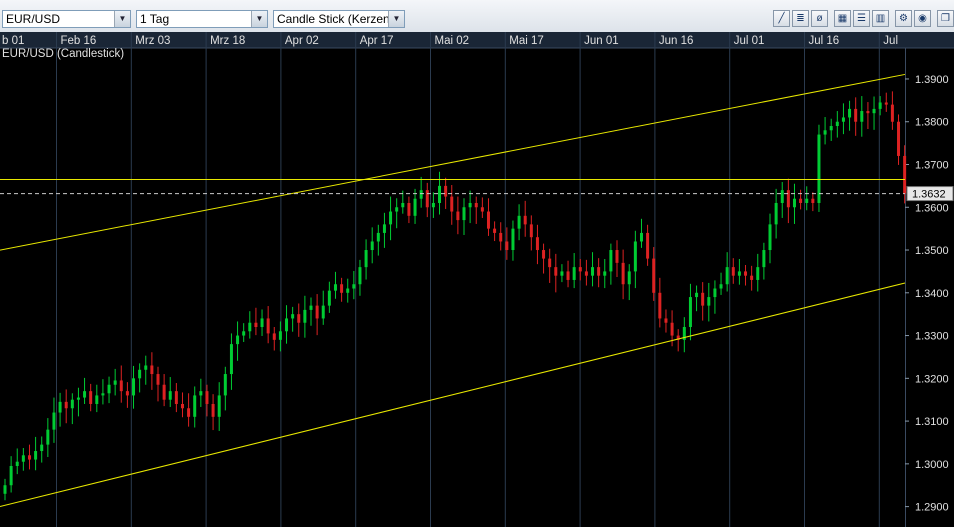 The image size is (954, 527). What do you see at coordinates (932, 337) in the screenshot?
I see `price-tick-label: 1.3300` at bounding box center [932, 337].